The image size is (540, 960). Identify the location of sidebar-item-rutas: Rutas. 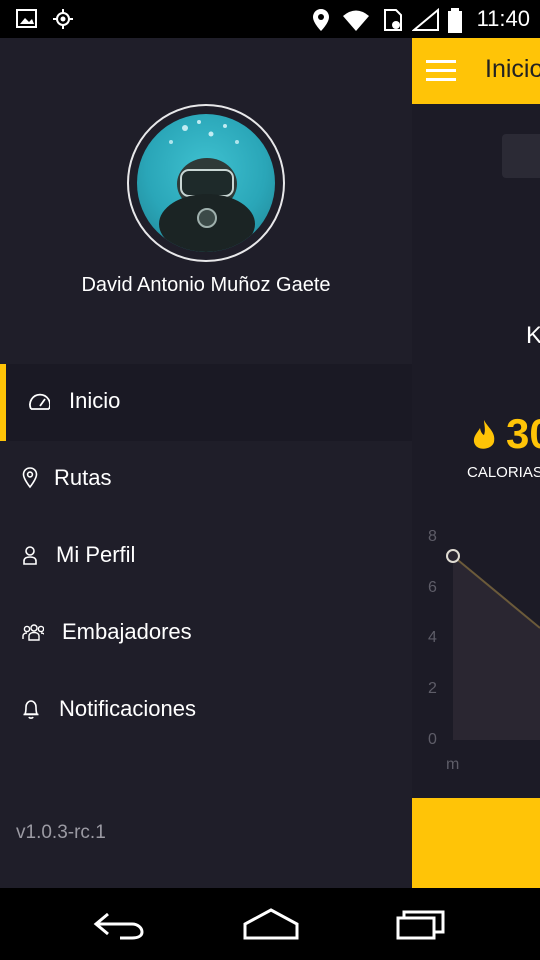
(206, 479).